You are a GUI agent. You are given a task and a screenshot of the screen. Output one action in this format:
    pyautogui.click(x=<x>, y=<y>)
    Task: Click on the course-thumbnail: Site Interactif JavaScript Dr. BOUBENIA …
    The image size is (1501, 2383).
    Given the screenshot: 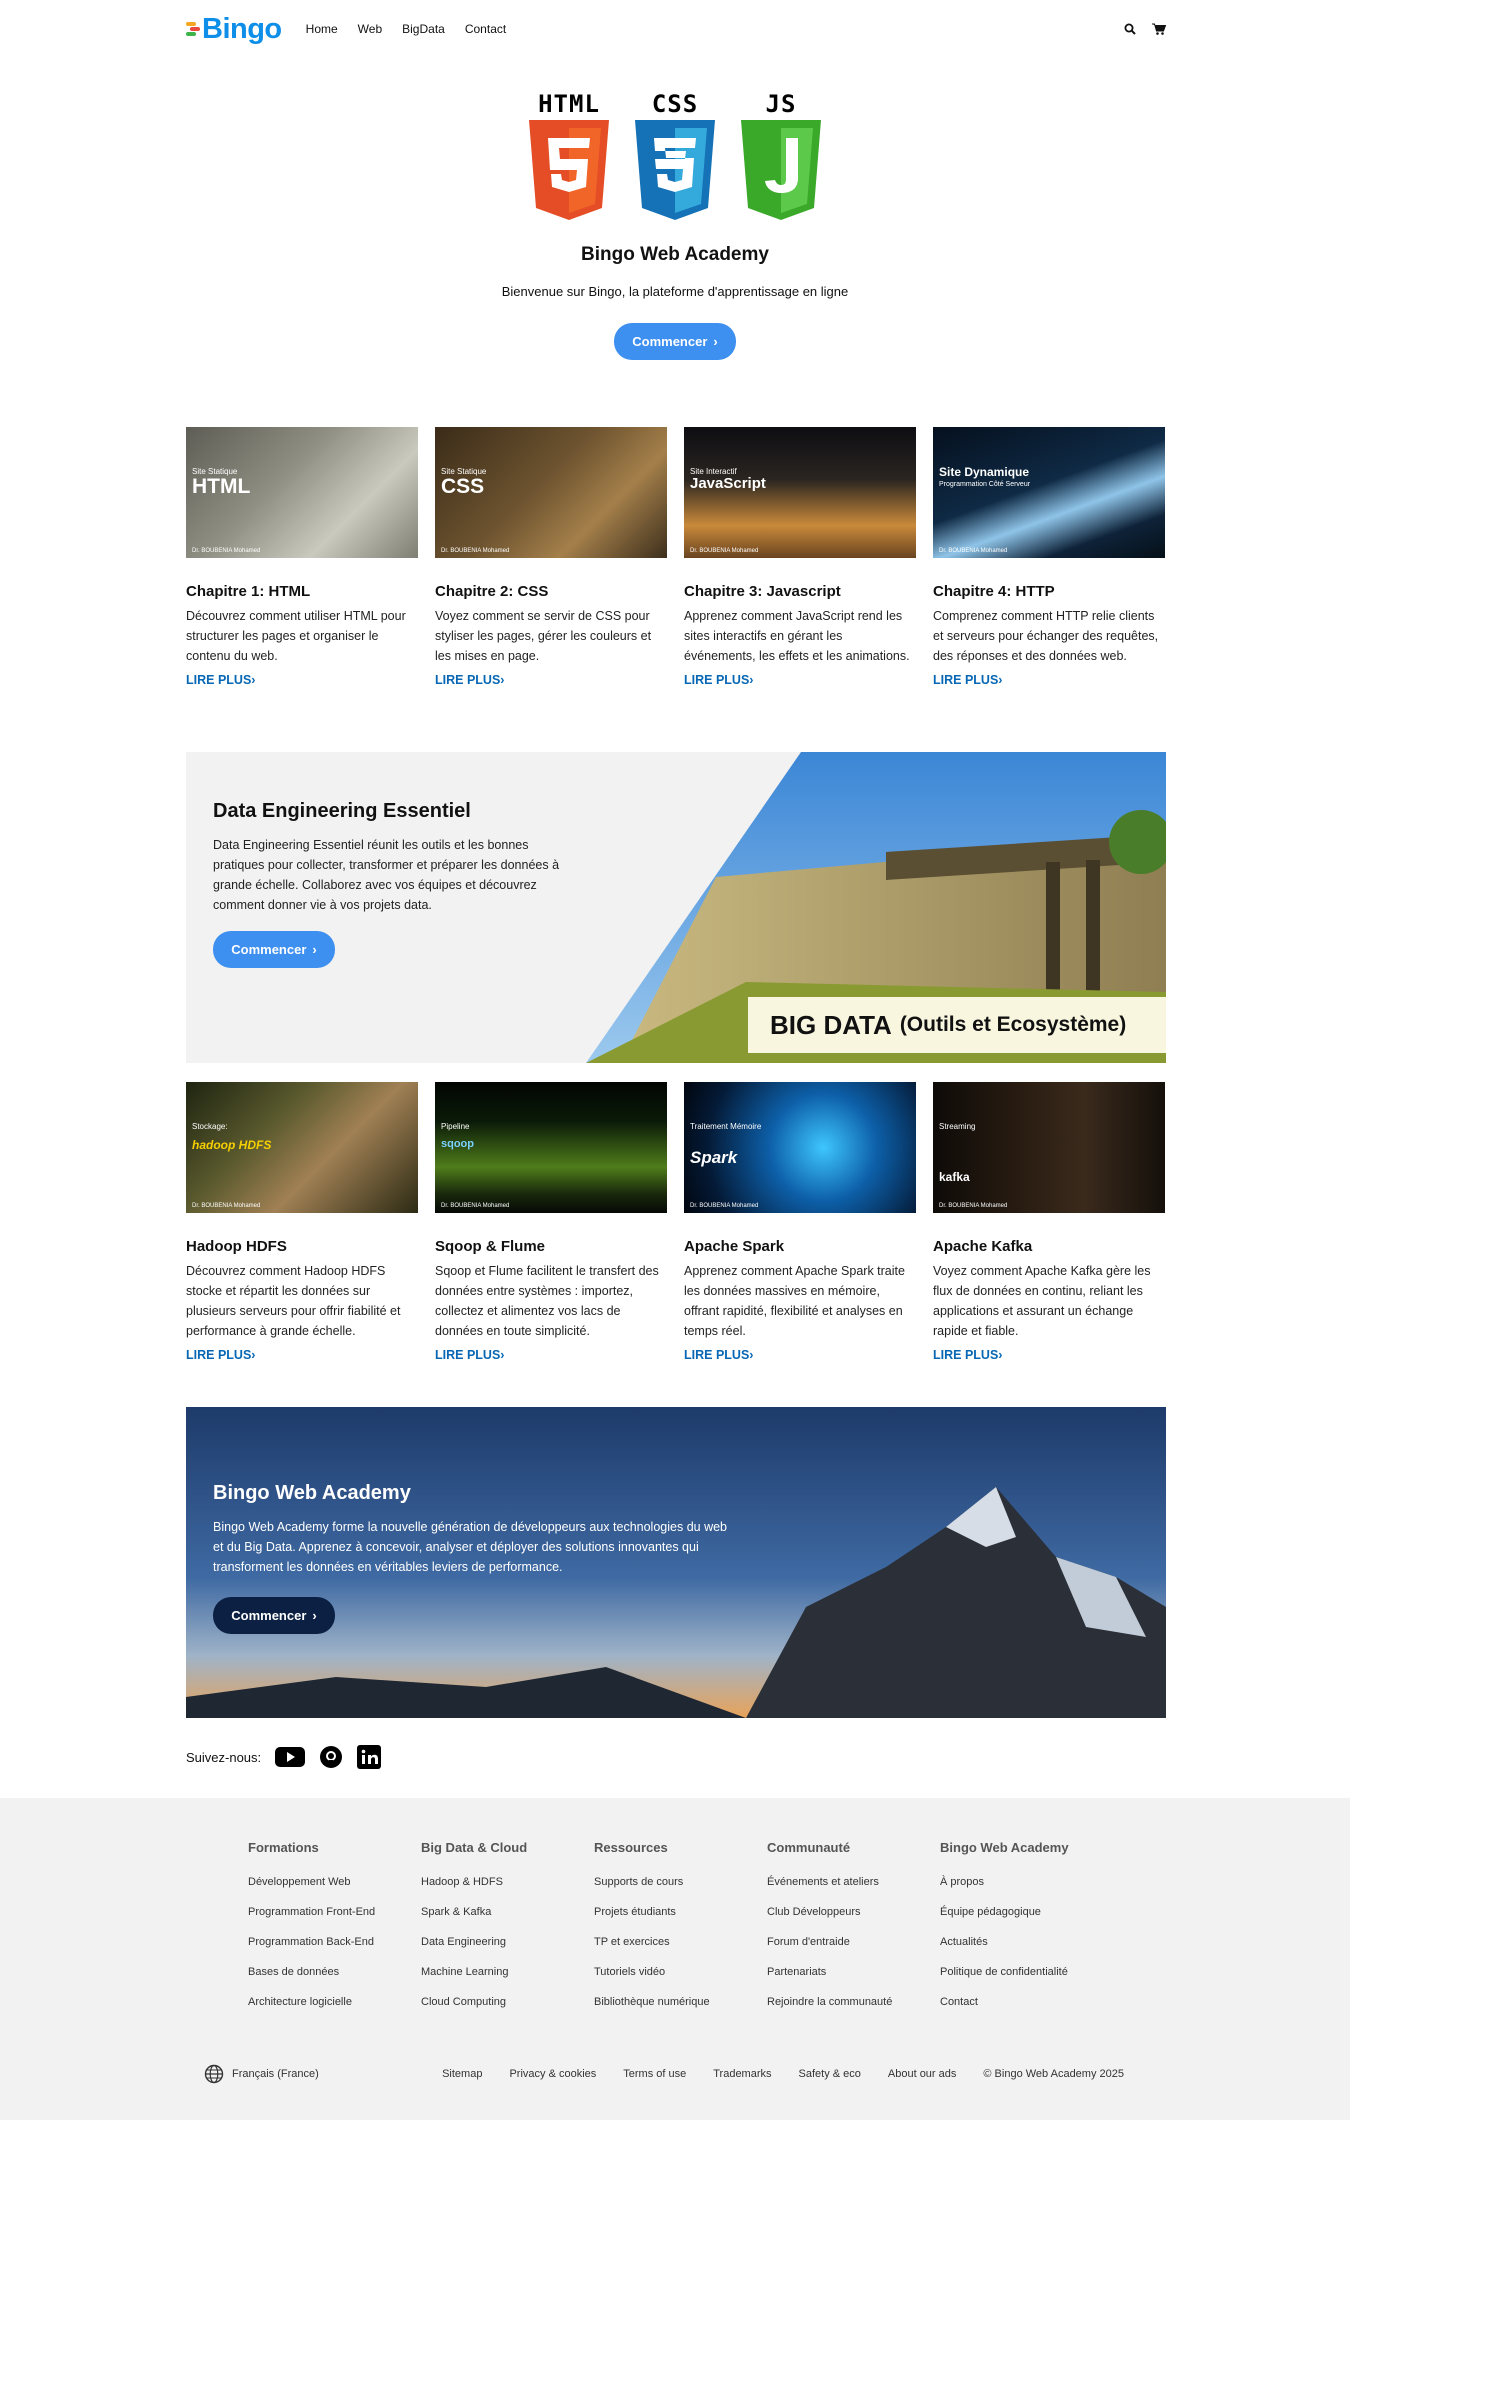 What is the action you would take?
    pyautogui.click(x=800, y=492)
    